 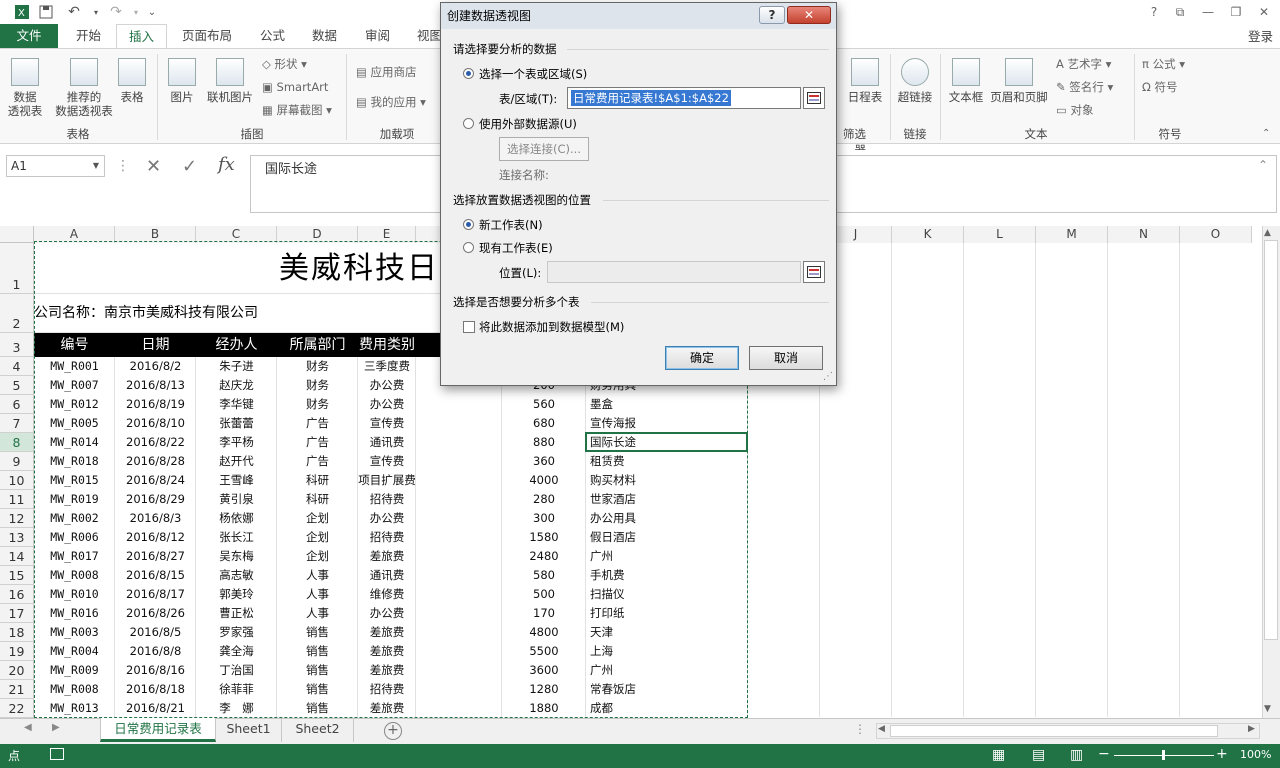 I want to click on save-icon, so click(x=46, y=12).